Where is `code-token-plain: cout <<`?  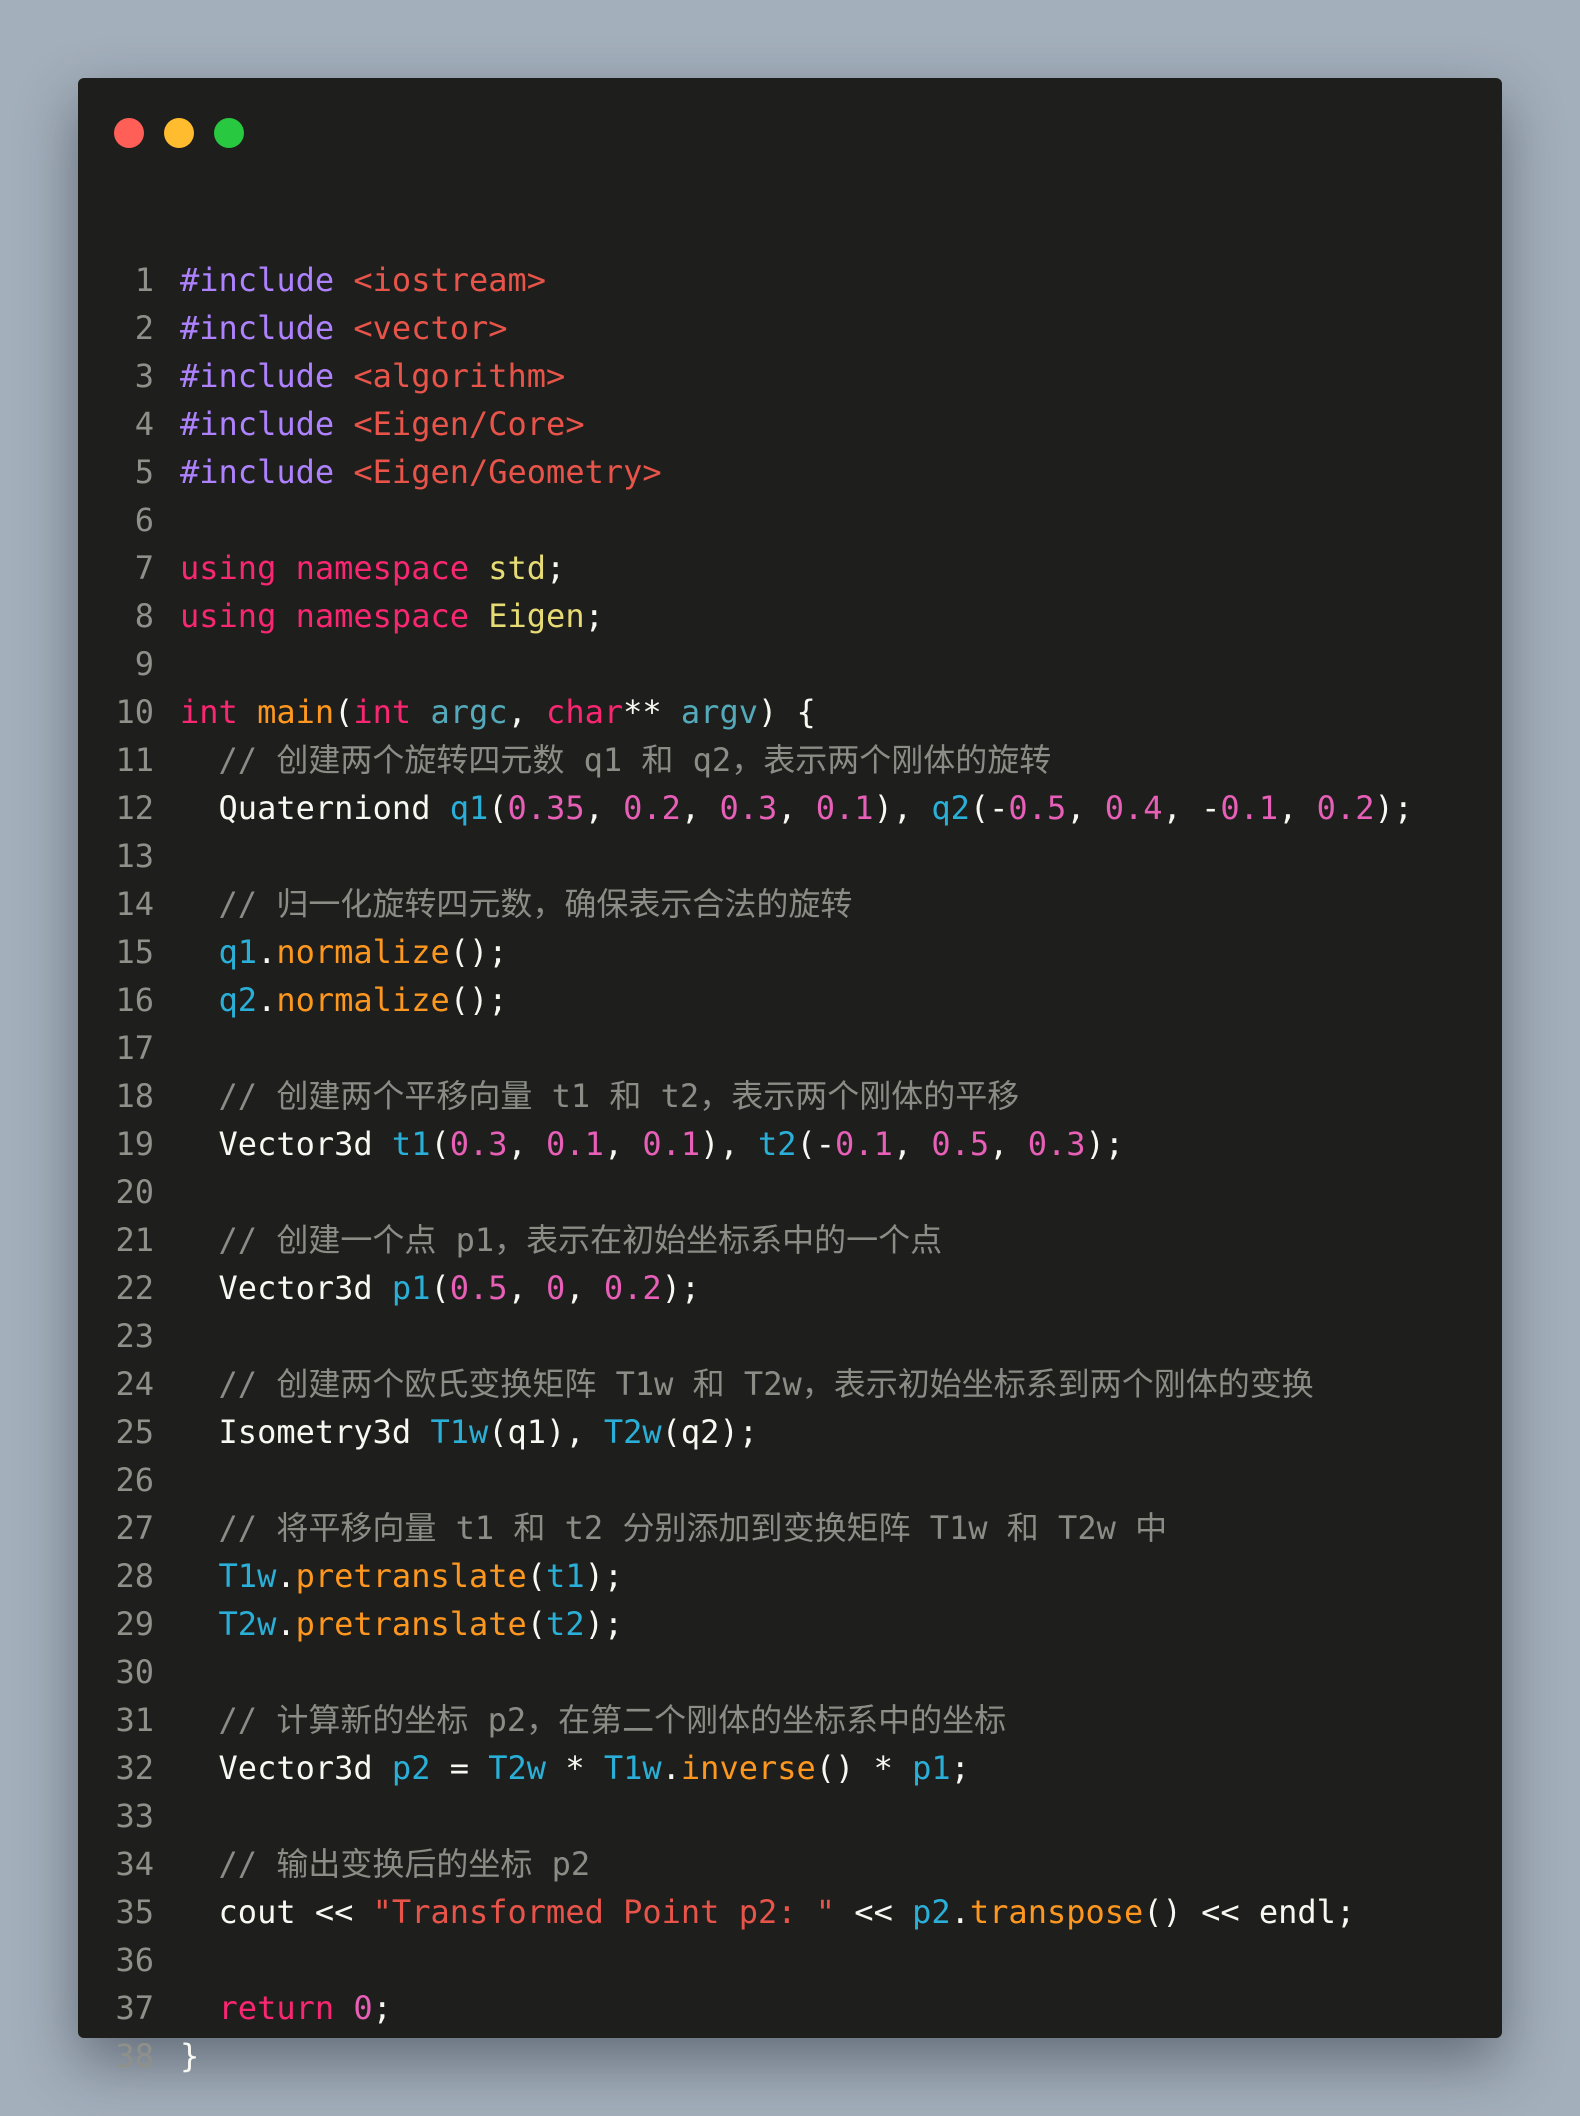 code-token-plain: cout << is located at coordinates (276, 1912).